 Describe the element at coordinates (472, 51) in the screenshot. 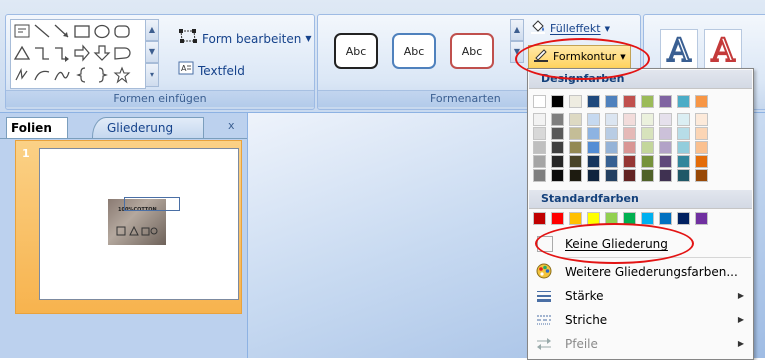

I see `style-sample-red: Abc` at that location.